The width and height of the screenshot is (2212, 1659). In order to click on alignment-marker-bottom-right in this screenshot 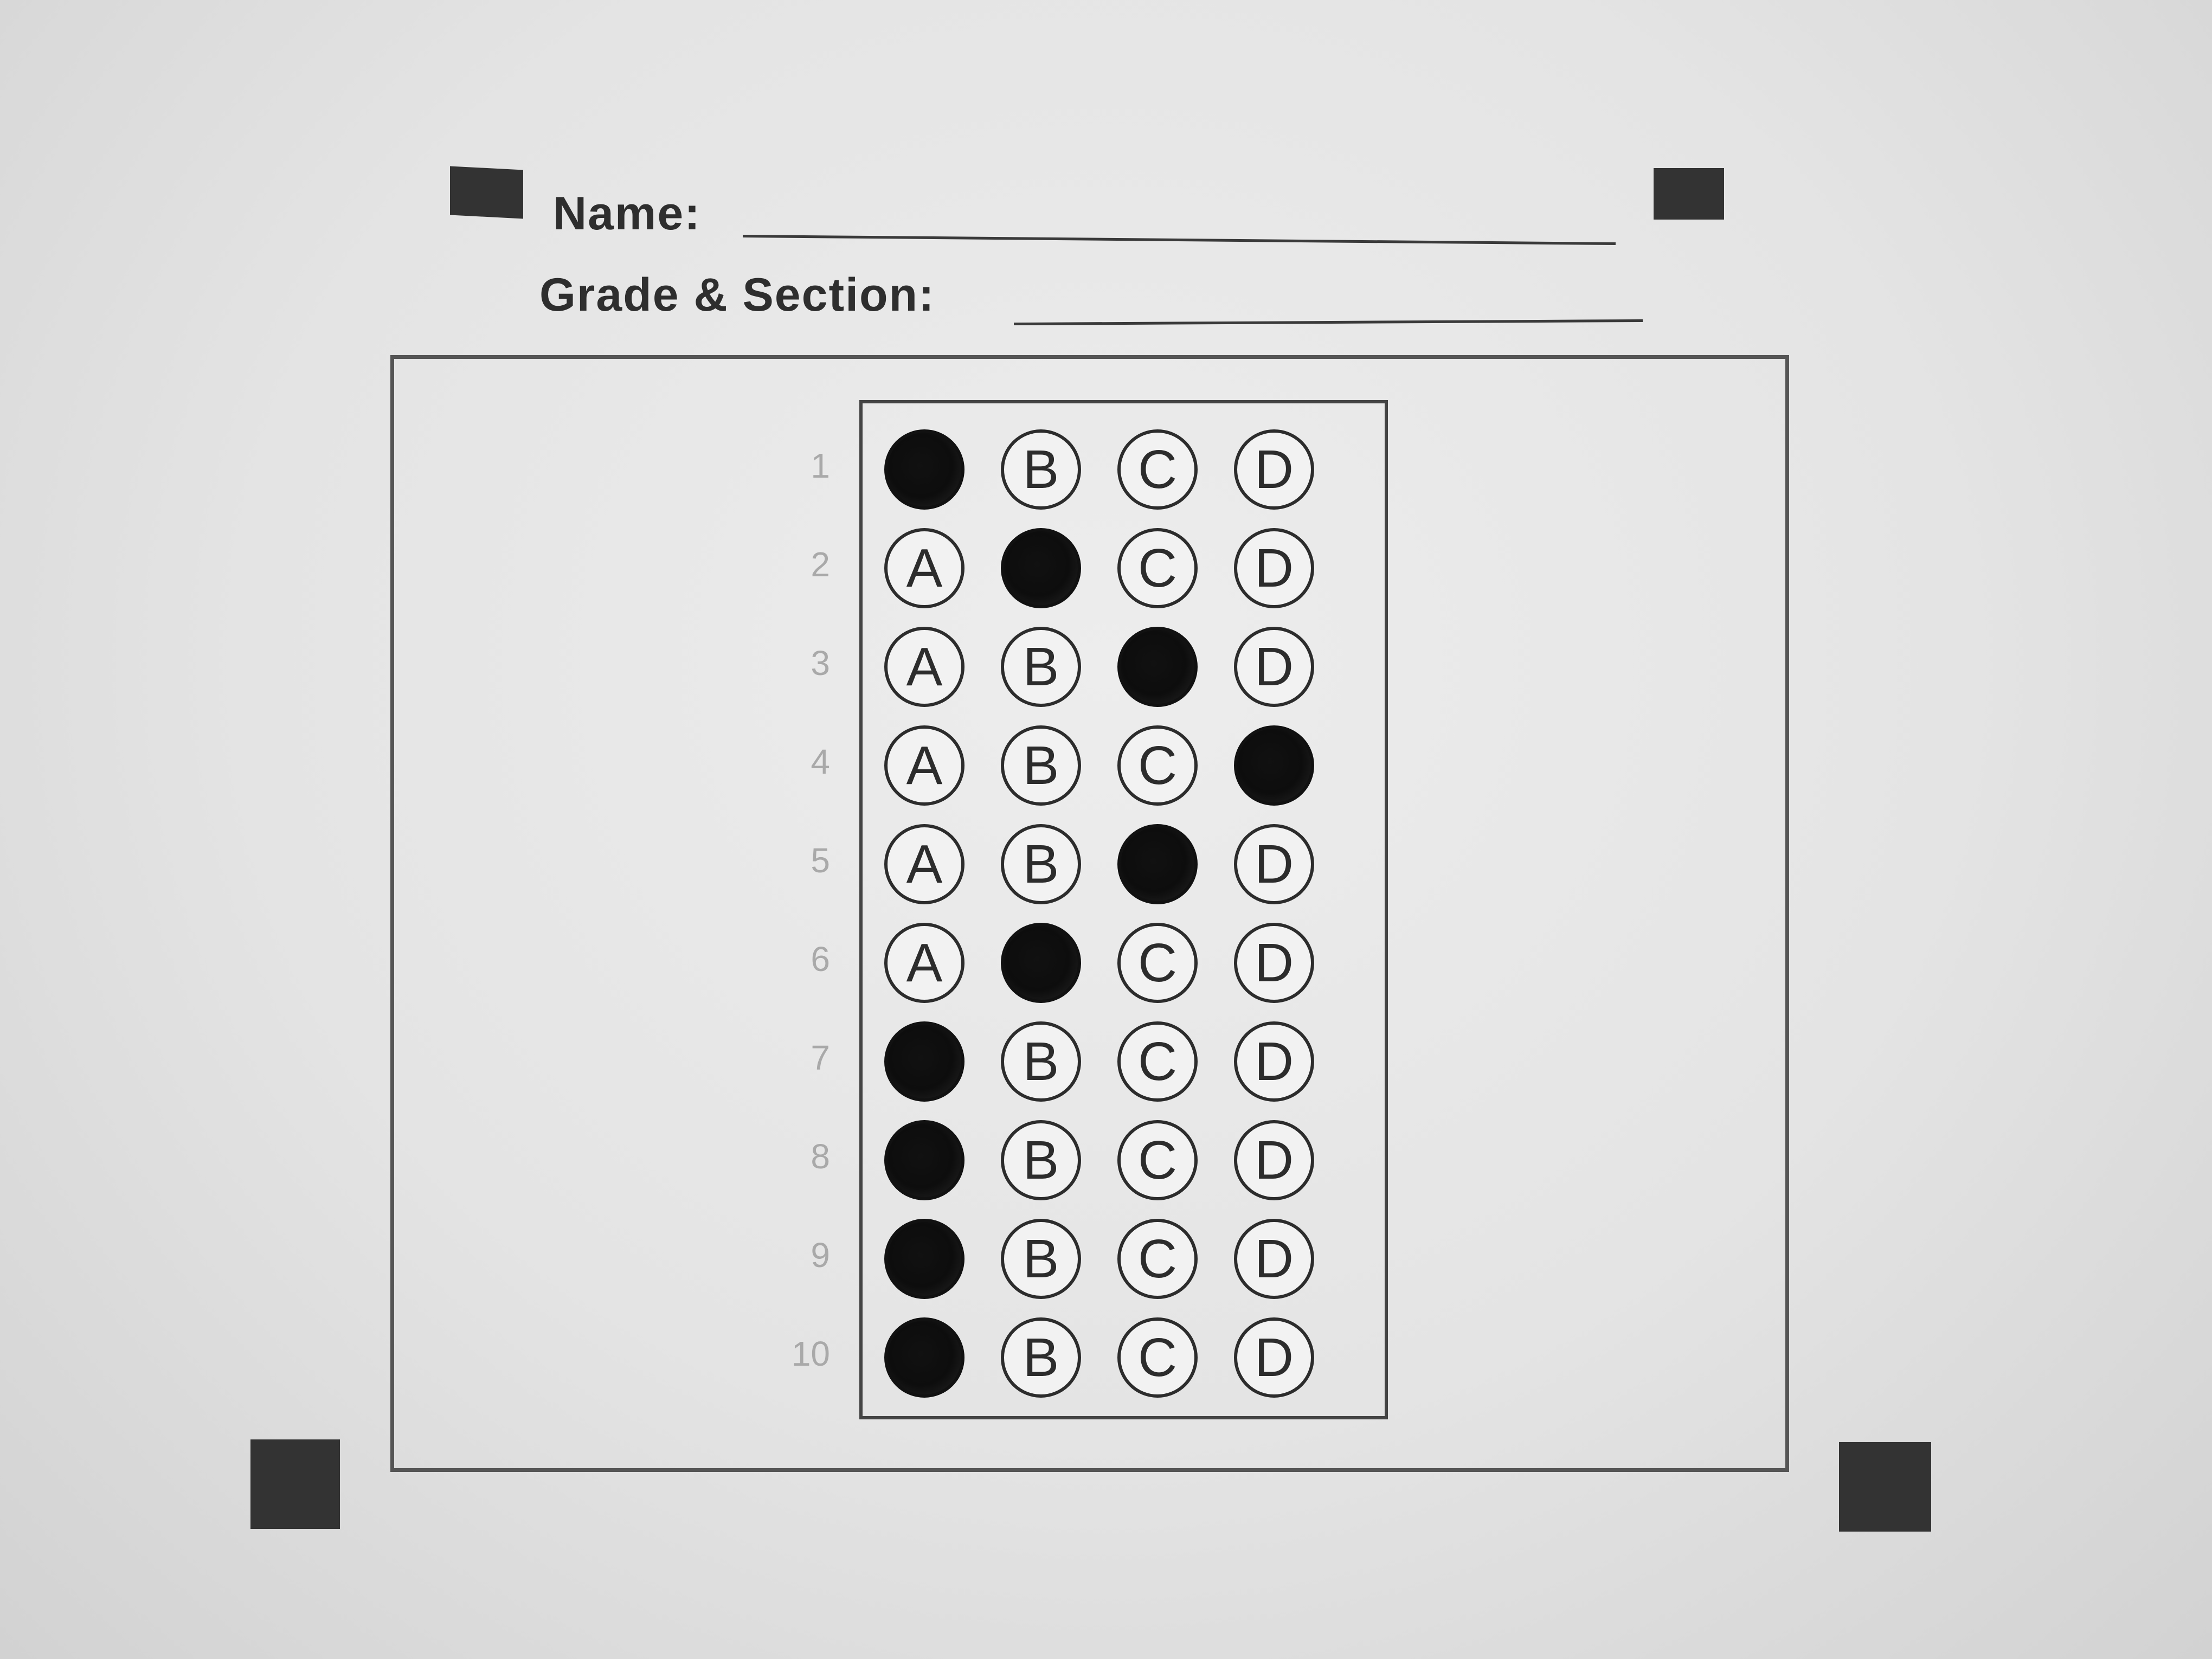, I will do `click(1885, 1487)`.